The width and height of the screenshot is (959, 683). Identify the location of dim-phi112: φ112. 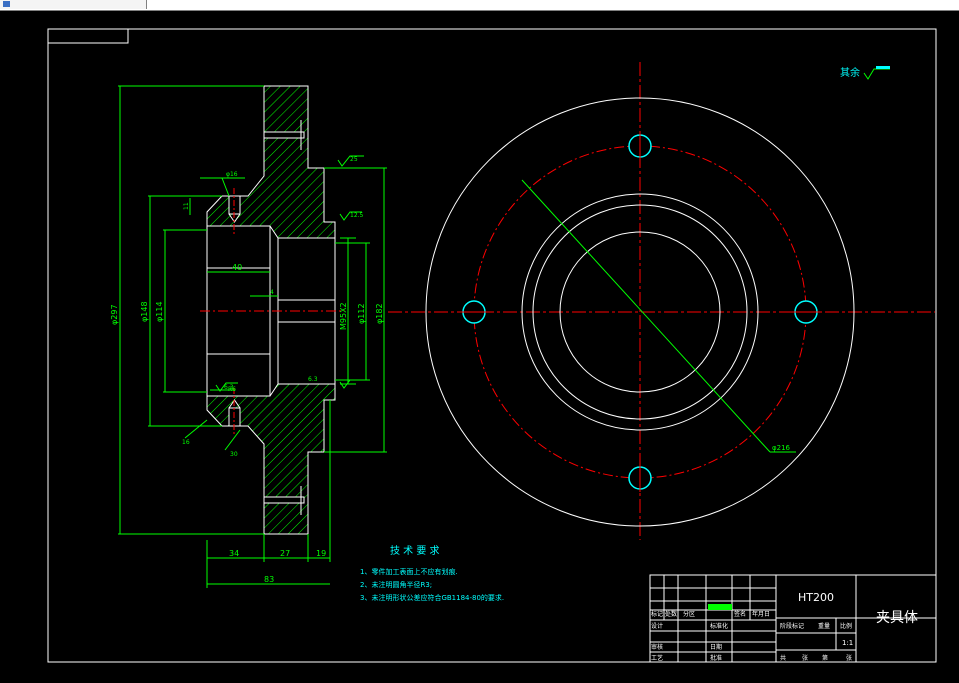
(361, 313).